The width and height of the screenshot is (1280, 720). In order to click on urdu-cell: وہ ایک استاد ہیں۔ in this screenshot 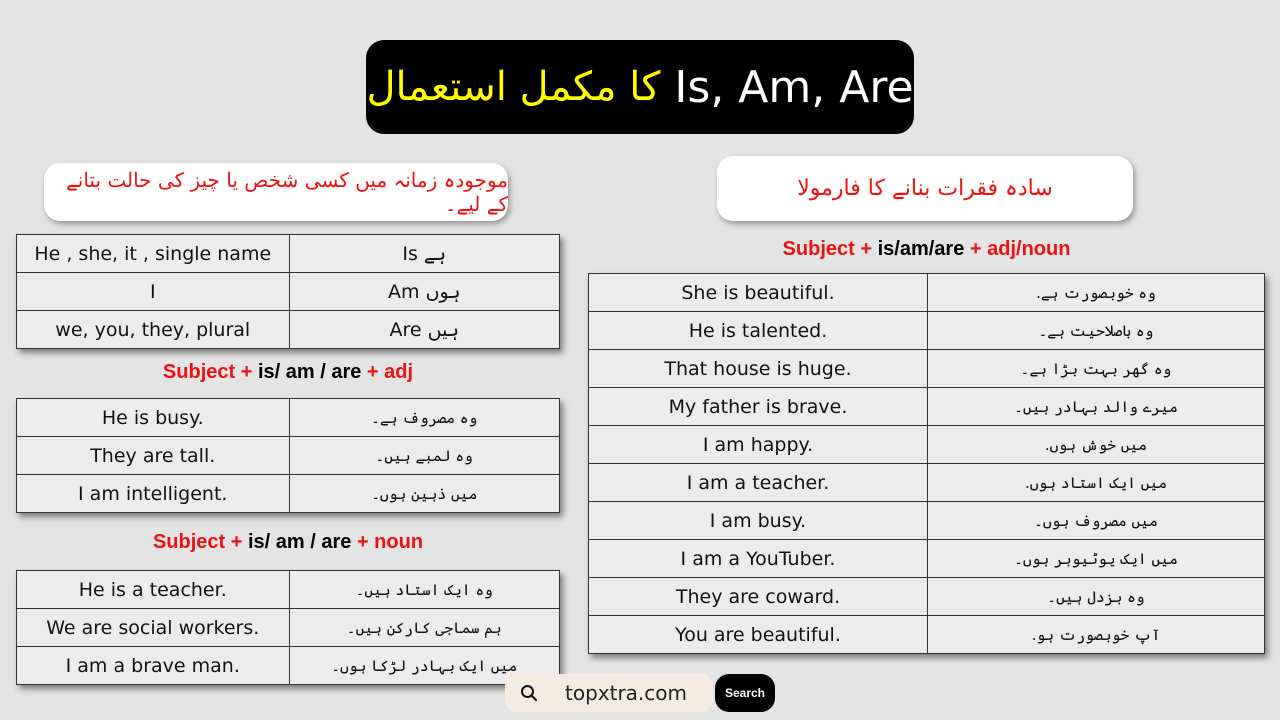, I will do `click(424, 589)`.